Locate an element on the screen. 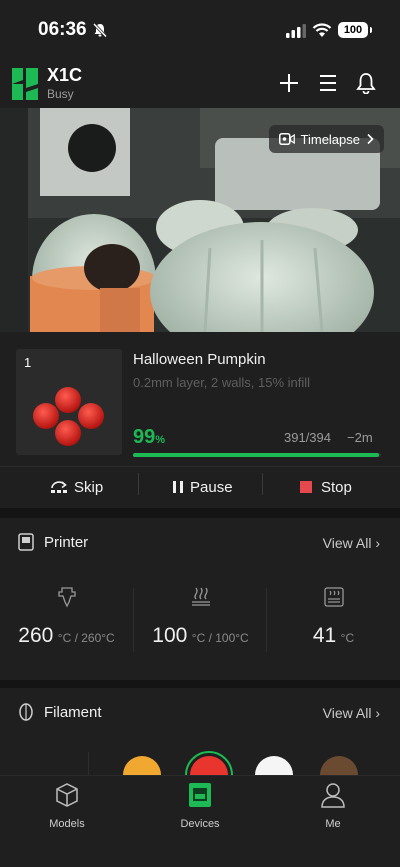 The height and width of the screenshot is (867, 400). add-icon is located at coordinates (289, 83).